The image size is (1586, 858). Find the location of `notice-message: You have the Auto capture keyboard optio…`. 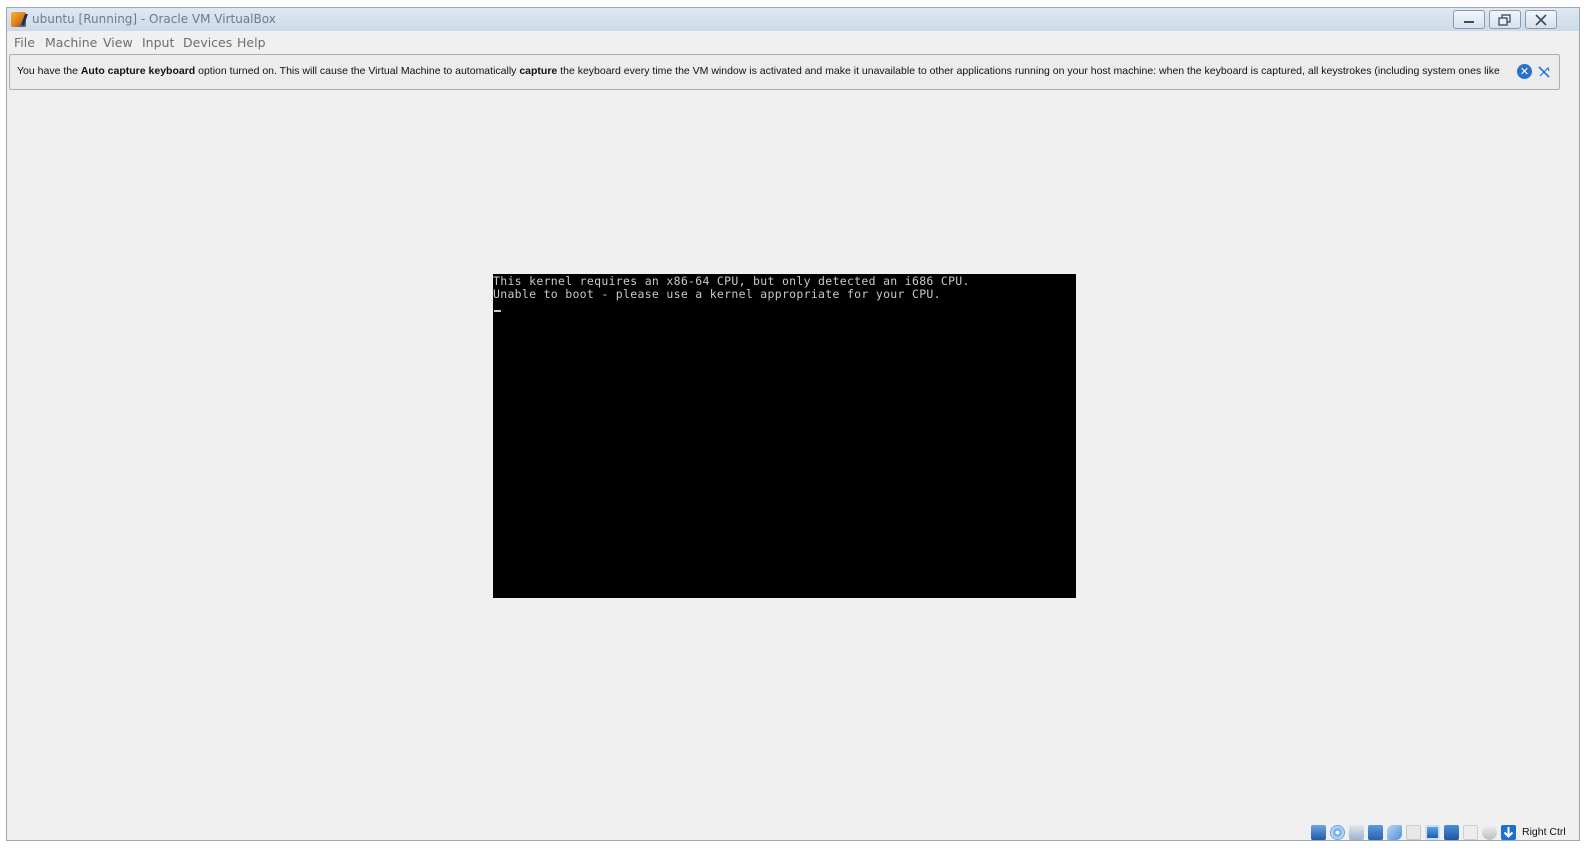

notice-message: You have the Auto capture keyboard optio… is located at coordinates (758, 71).